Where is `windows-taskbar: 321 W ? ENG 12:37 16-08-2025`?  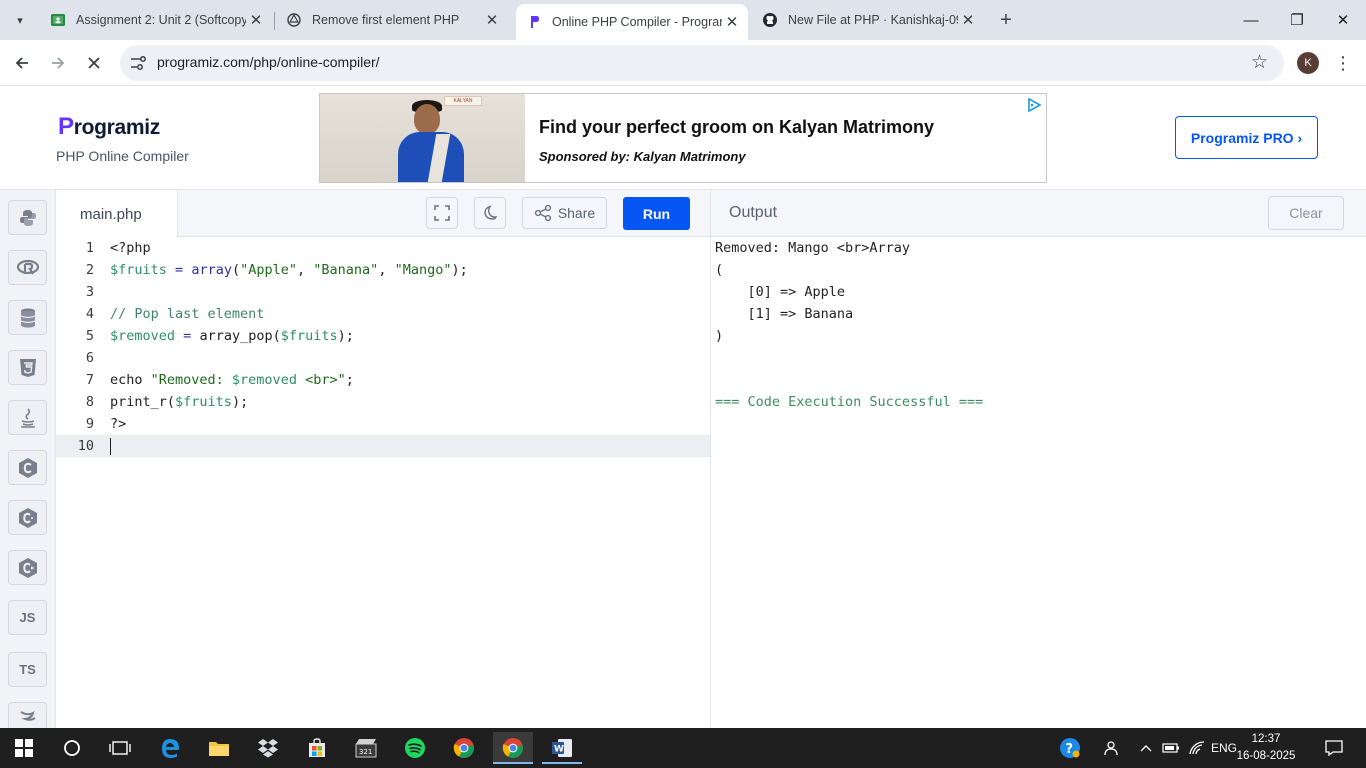
windows-taskbar: 321 W ? ENG 12:37 16-08-2025 is located at coordinates (683, 748).